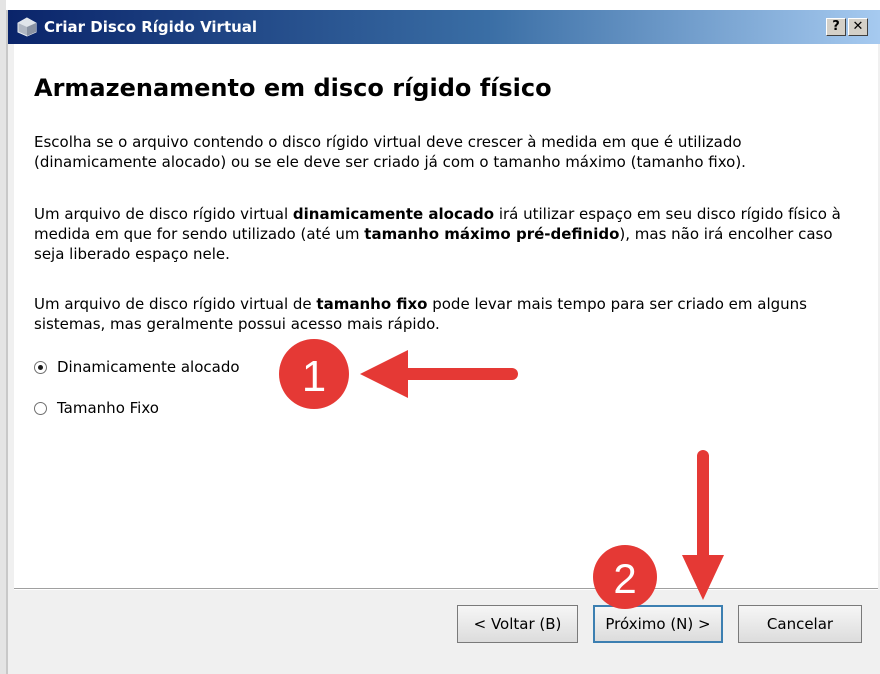  I want to click on arrow-1-head, so click(384, 374).